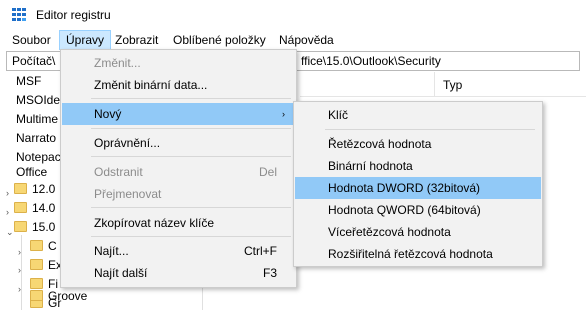  Describe the element at coordinates (219, 40) in the screenshot. I see `menu-oblibene-polozky: Oblíbené položky` at that location.